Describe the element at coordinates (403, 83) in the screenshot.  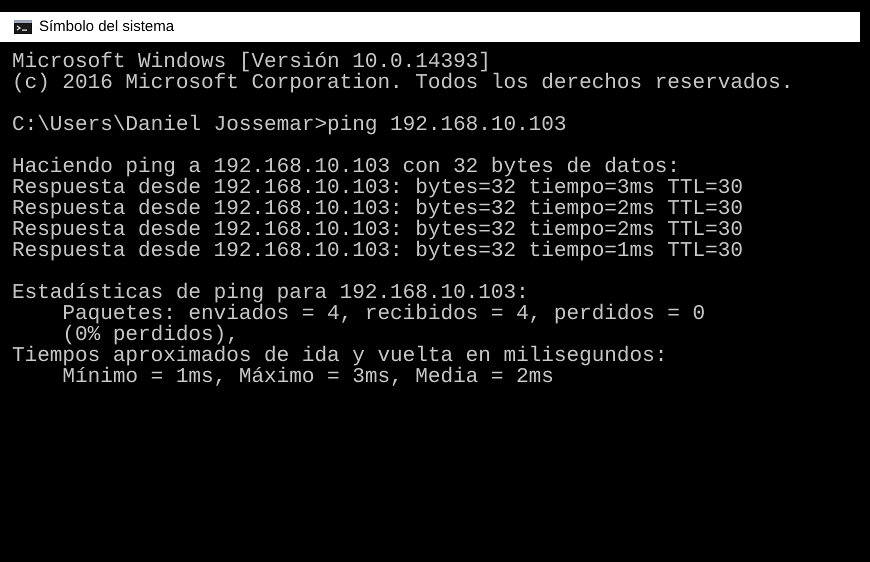
I see `console-line: (c) 2016 Microsoft Corporation. Todos los derechos reservados.` at that location.